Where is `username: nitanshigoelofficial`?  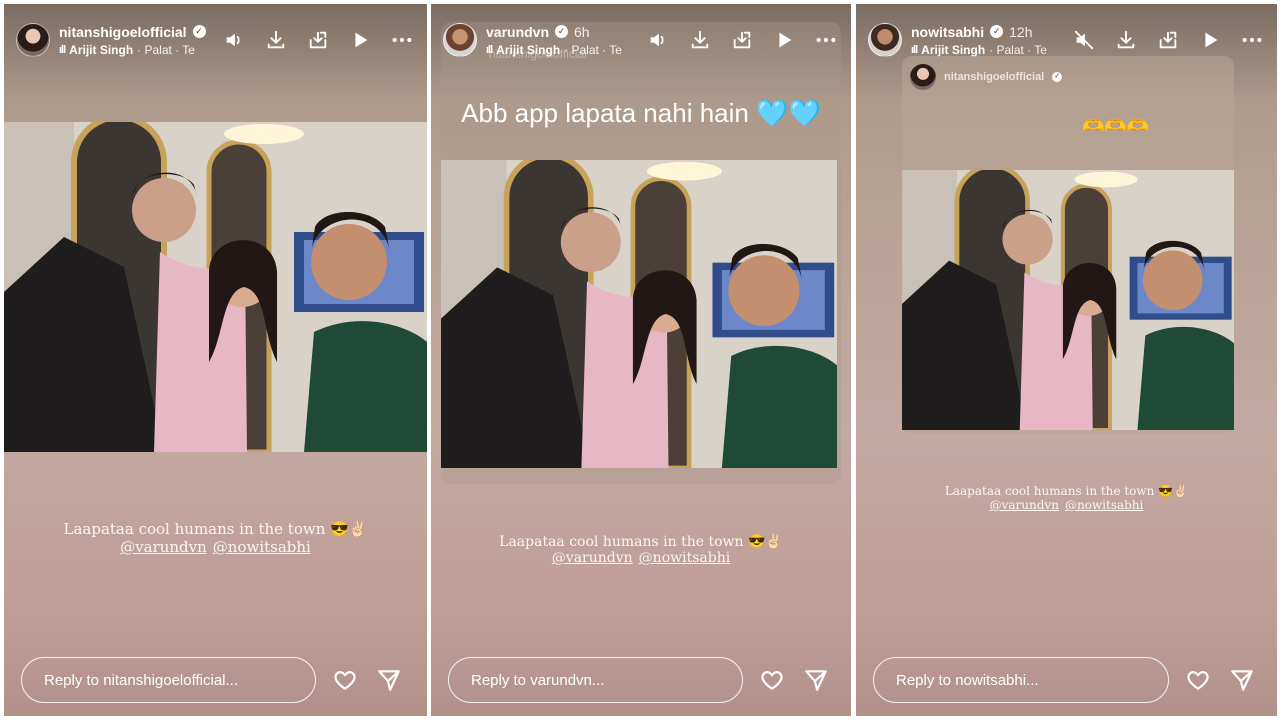 username: nitanshigoelofficial is located at coordinates (123, 32).